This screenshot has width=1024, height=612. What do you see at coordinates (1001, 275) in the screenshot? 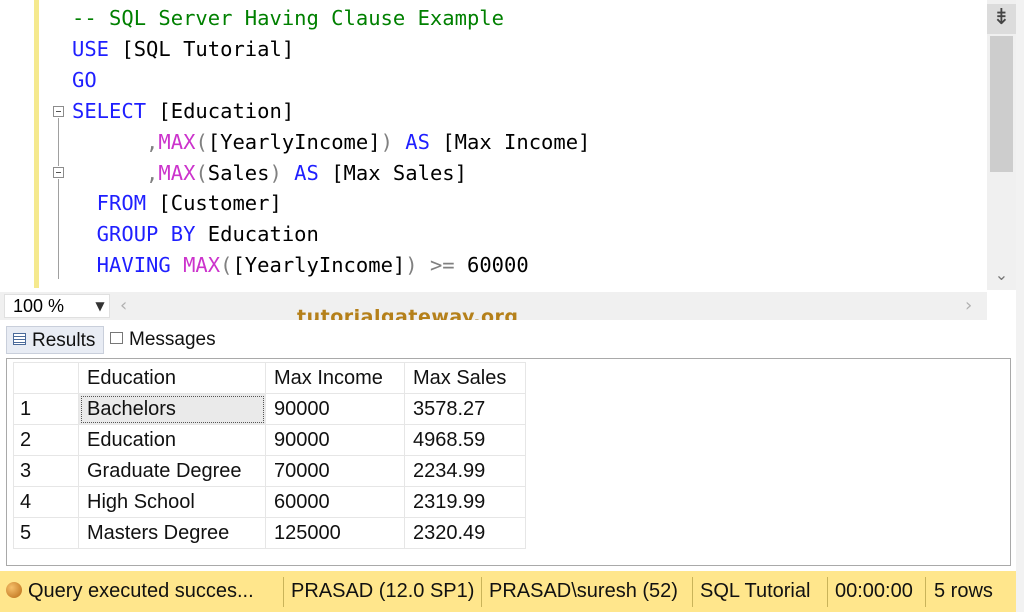
I see `scroll-down-icon: ⌄` at bounding box center [1001, 275].